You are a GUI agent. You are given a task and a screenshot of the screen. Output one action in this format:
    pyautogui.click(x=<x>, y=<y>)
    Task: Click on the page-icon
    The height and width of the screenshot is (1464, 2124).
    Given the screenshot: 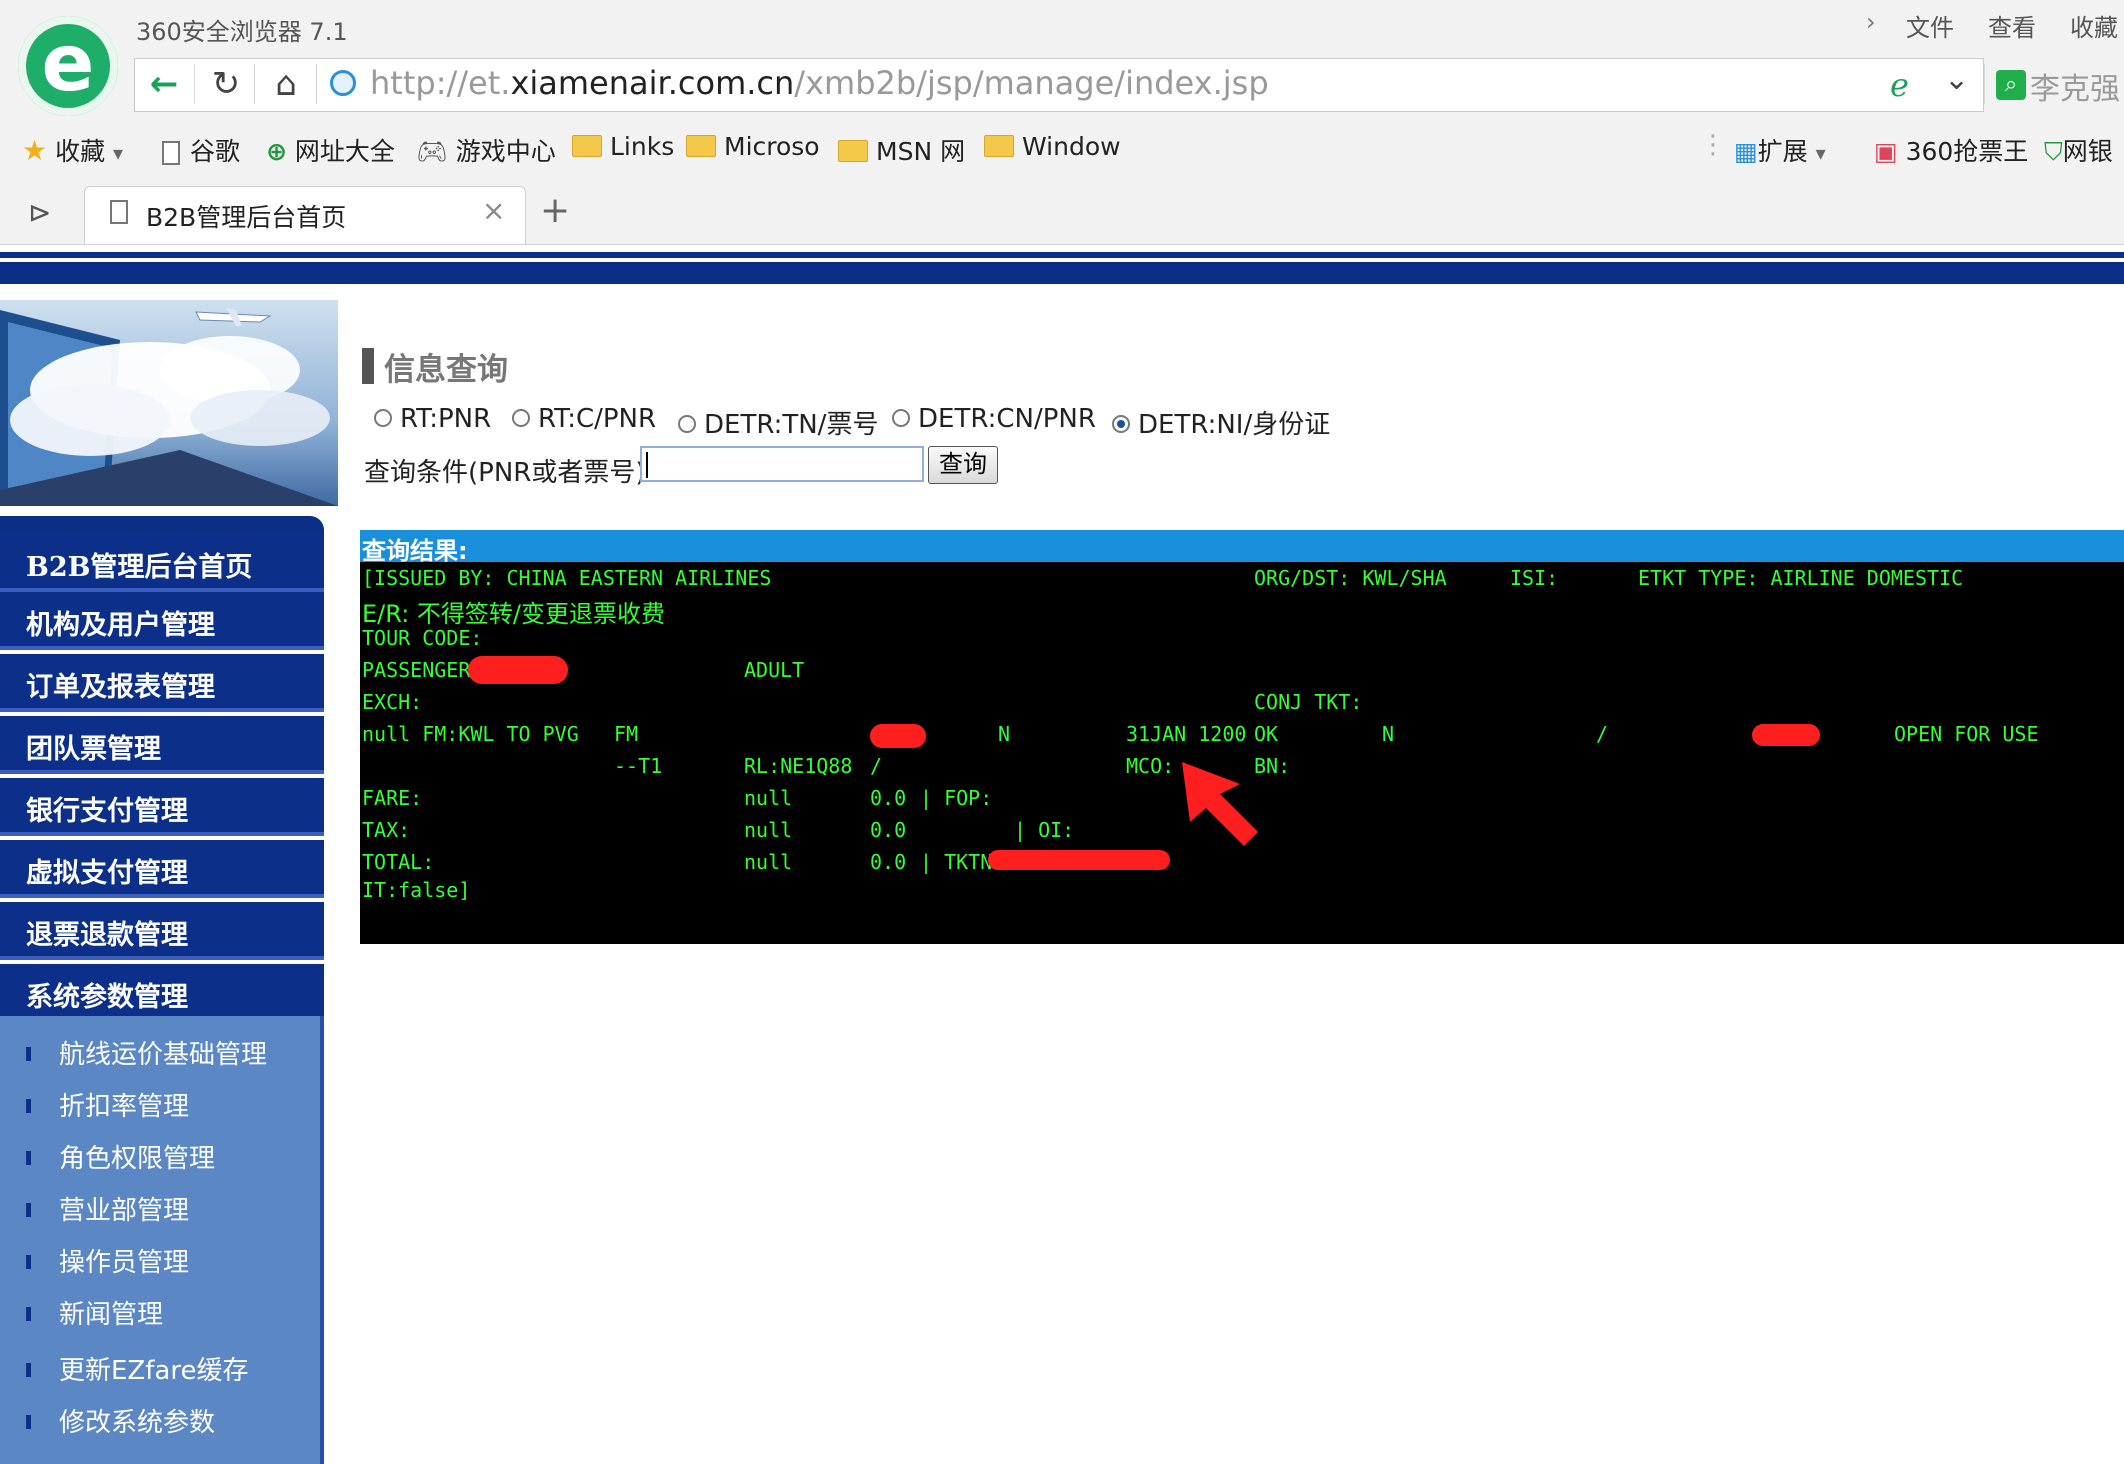 What is the action you would take?
    pyautogui.click(x=124, y=212)
    